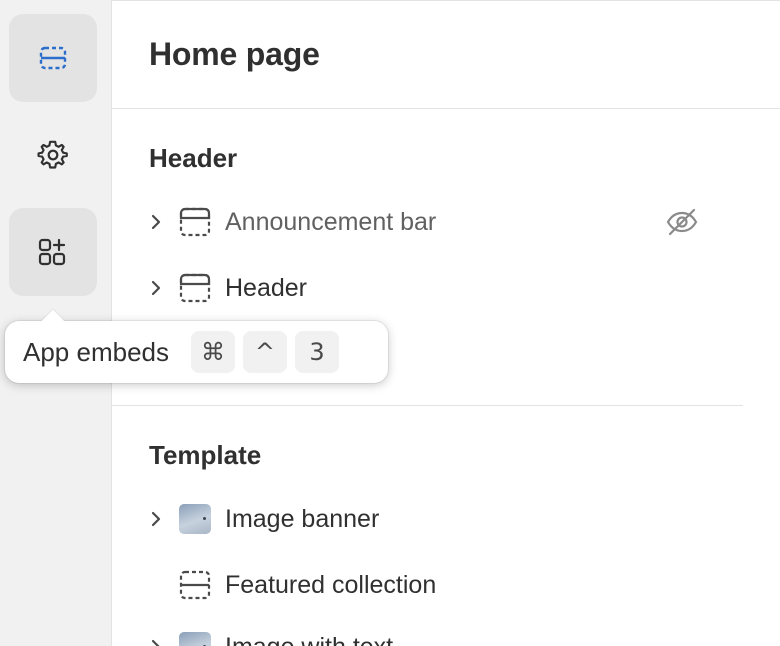  I want to click on sections-icon, so click(53, 58).